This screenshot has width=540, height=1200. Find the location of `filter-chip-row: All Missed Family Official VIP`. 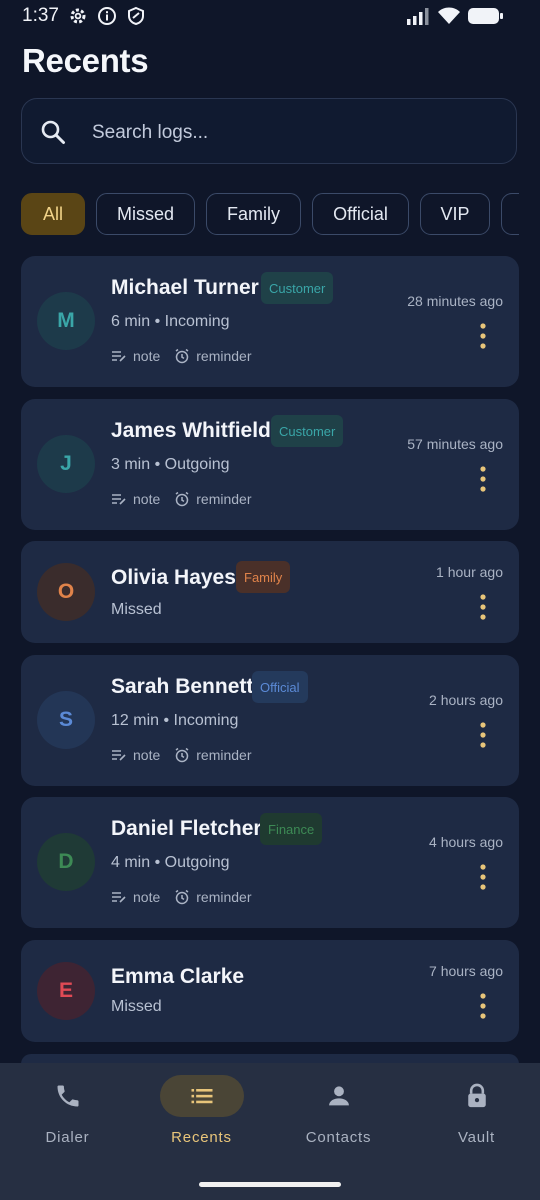

filter-chip-row: All Missed Family Official VIP is located at coordinates (270, 214).